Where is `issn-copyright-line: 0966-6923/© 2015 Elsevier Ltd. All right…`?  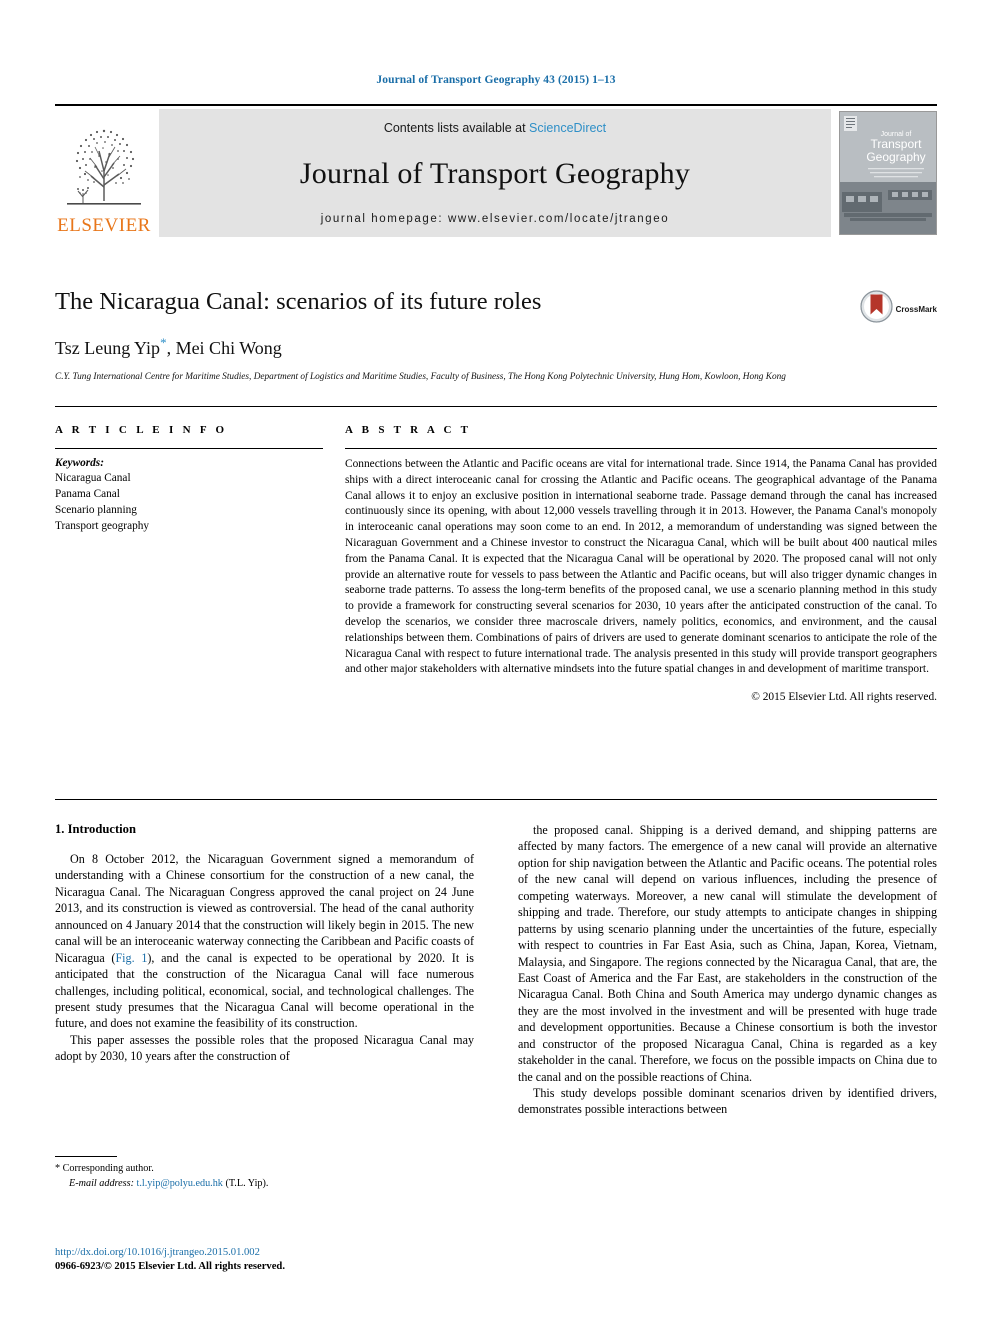 issn-copyright-line: 0966-6923/© 2015 Elsevier Ltd. All right… is located at coordinates (170, 1267).